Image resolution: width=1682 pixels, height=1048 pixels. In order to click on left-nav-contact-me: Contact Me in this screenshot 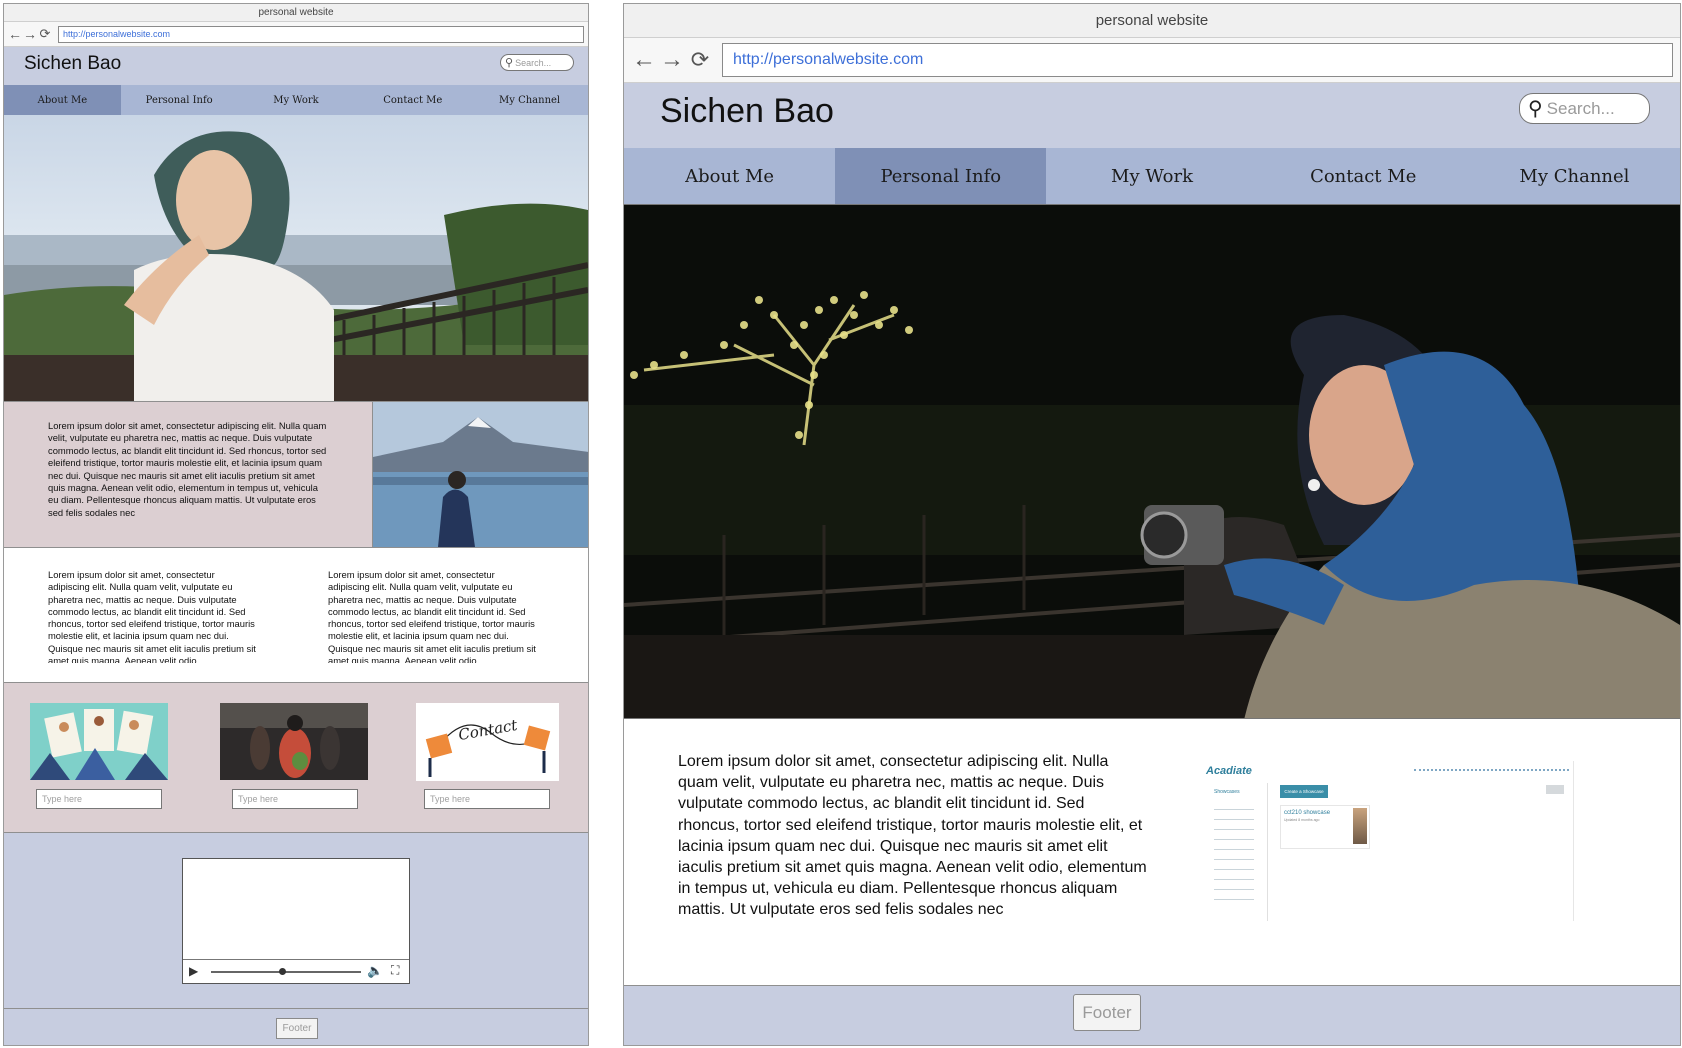, I will do `click(412, 100)`.